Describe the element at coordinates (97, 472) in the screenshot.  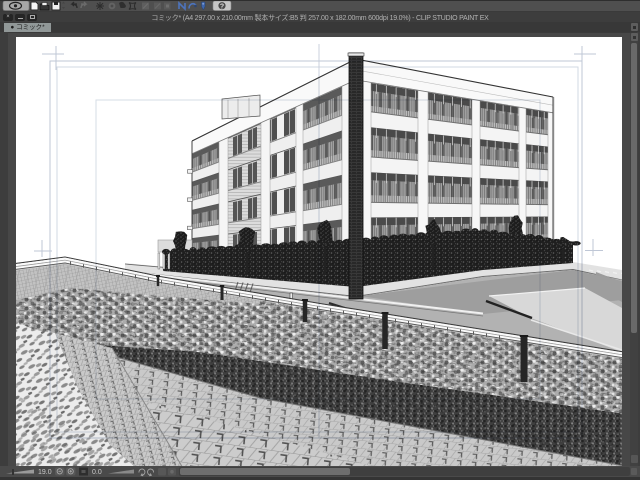
I see `svg-text: 0.0` at that location.